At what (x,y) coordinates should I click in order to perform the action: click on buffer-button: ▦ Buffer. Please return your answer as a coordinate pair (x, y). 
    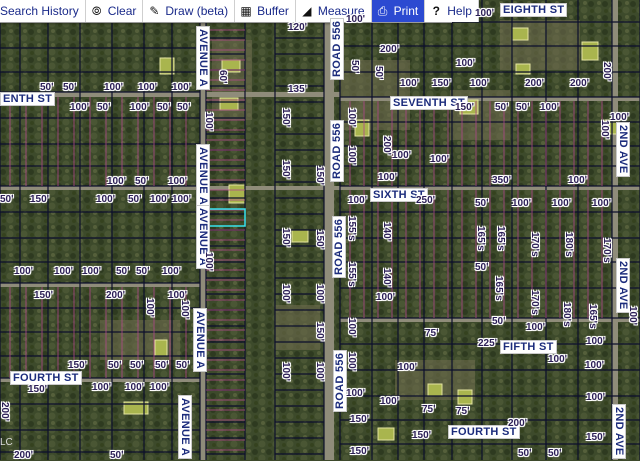
    Looking at the image, I should click on (265, 11).